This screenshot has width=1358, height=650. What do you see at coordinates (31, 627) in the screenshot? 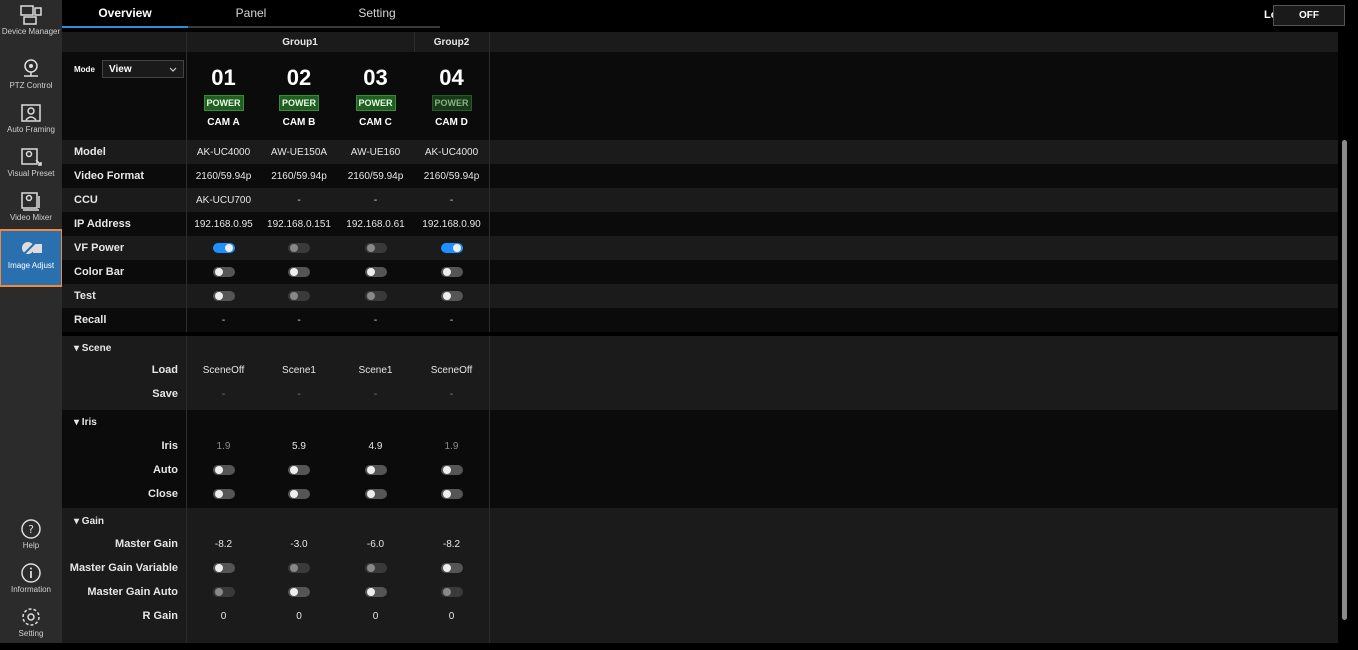
I see `sidebar-item-setting: Setting` at bounding box center [31, 627].